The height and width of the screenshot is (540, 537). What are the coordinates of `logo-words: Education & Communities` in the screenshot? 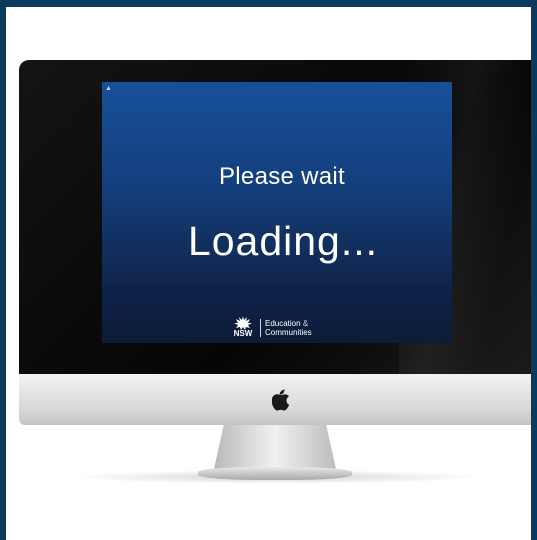 It's located at (288, 328).